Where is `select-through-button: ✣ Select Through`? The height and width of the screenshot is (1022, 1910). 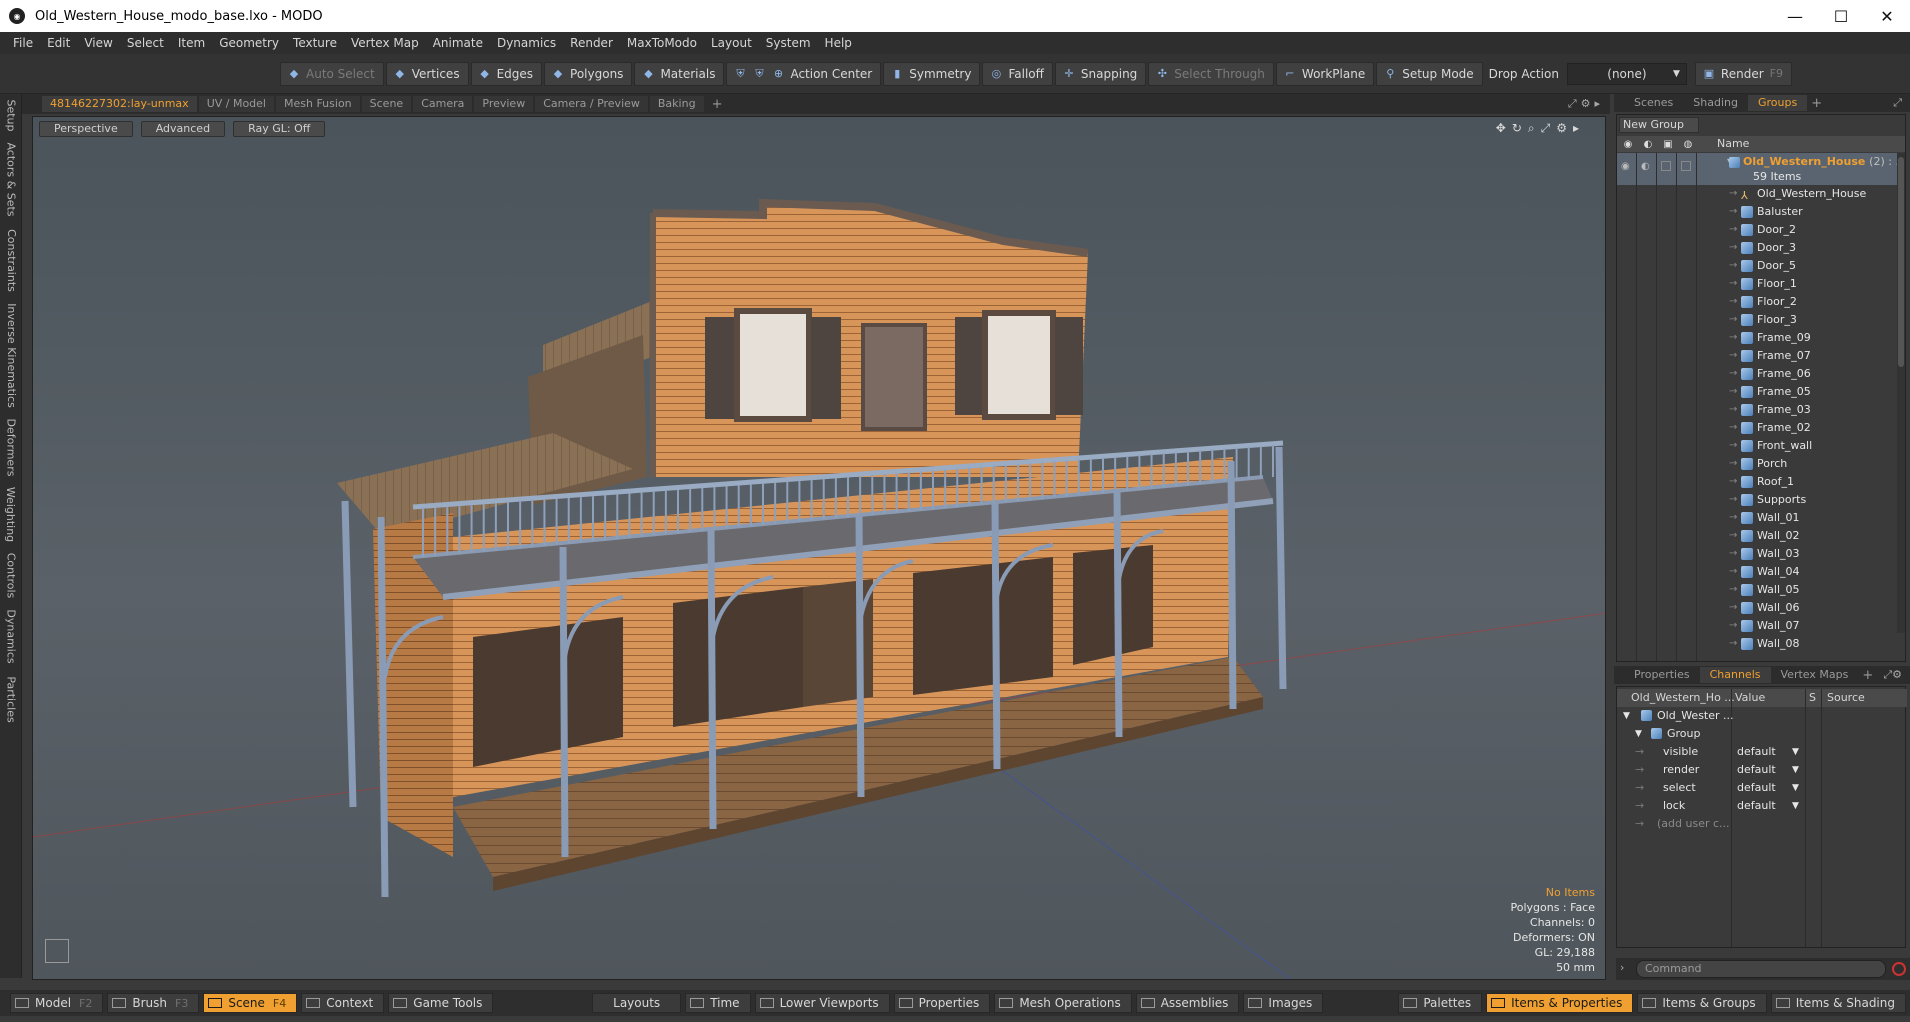
select-through-button: ✣ Select Through is located at coordinates (1211, 73).